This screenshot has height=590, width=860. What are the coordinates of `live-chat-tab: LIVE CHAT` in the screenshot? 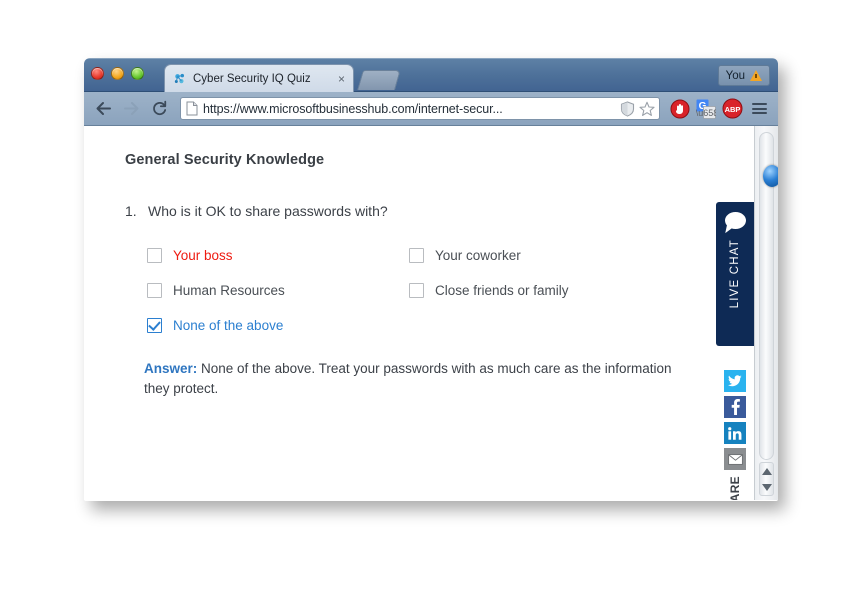 It's located at (735, 274).